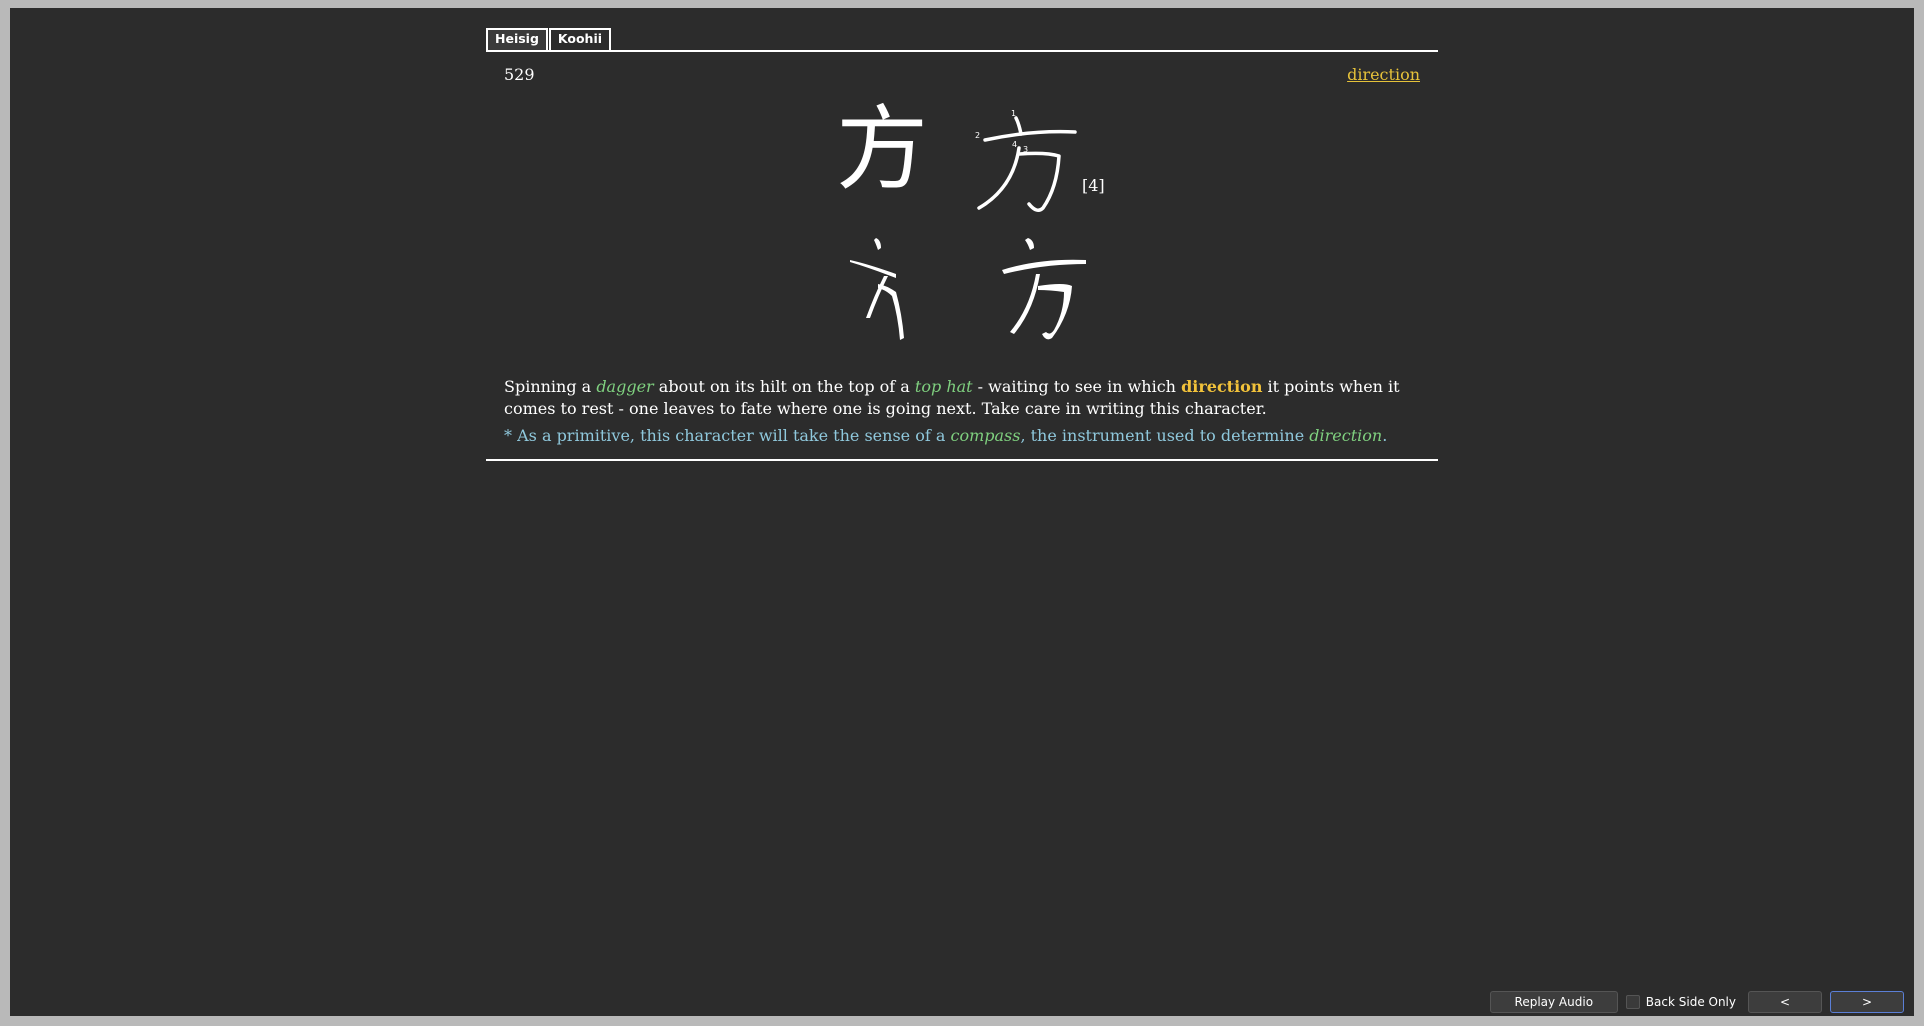  I want to click on note-primitive: direction, so click(1346, 435).